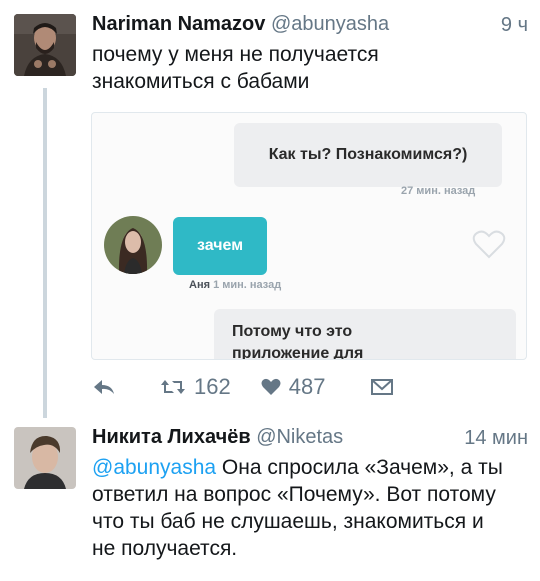  I want to click on tweet-1-author: Nariman Namazov @abunyasha, so click(240, 24).